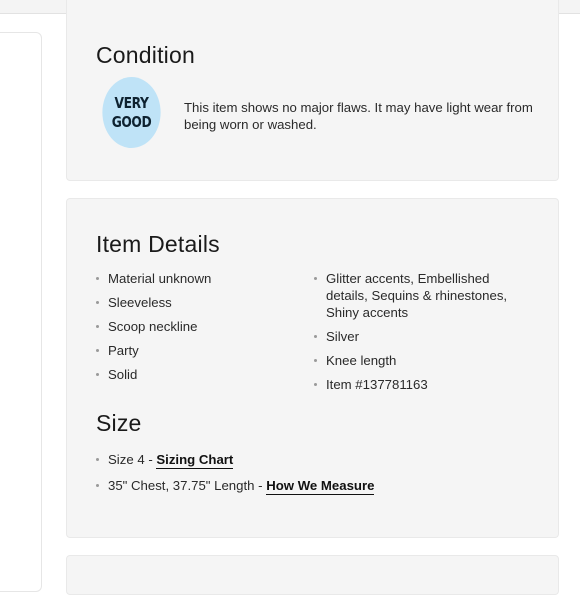  What do you see at coordinates (196, 326) in the screenshot?
I see `list-item: Scoop neckline` at bounding box center [196, 326].